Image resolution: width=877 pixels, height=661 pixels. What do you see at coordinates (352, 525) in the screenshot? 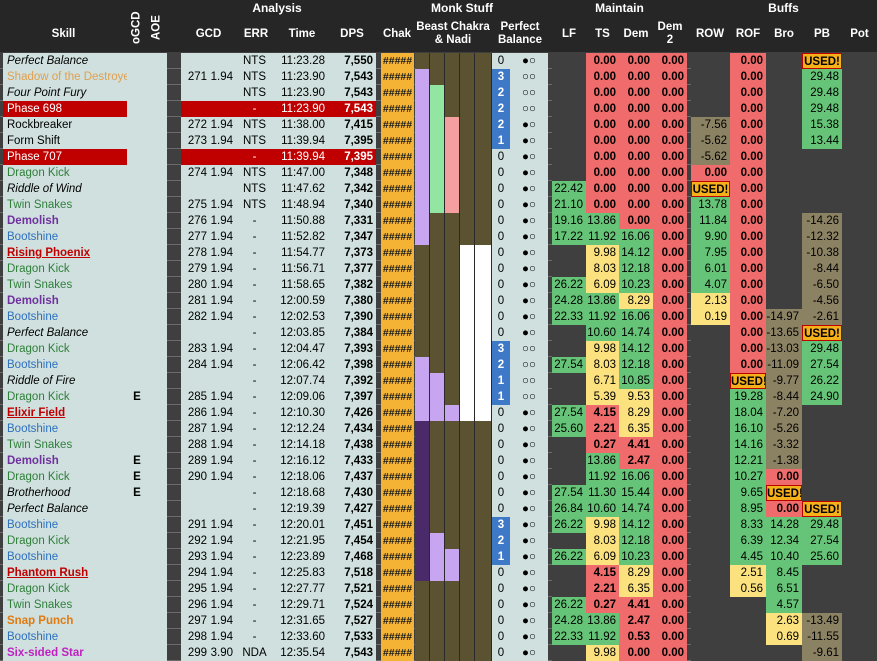
I see `cell-dps: 7,451` at bounding box center [352, 525].